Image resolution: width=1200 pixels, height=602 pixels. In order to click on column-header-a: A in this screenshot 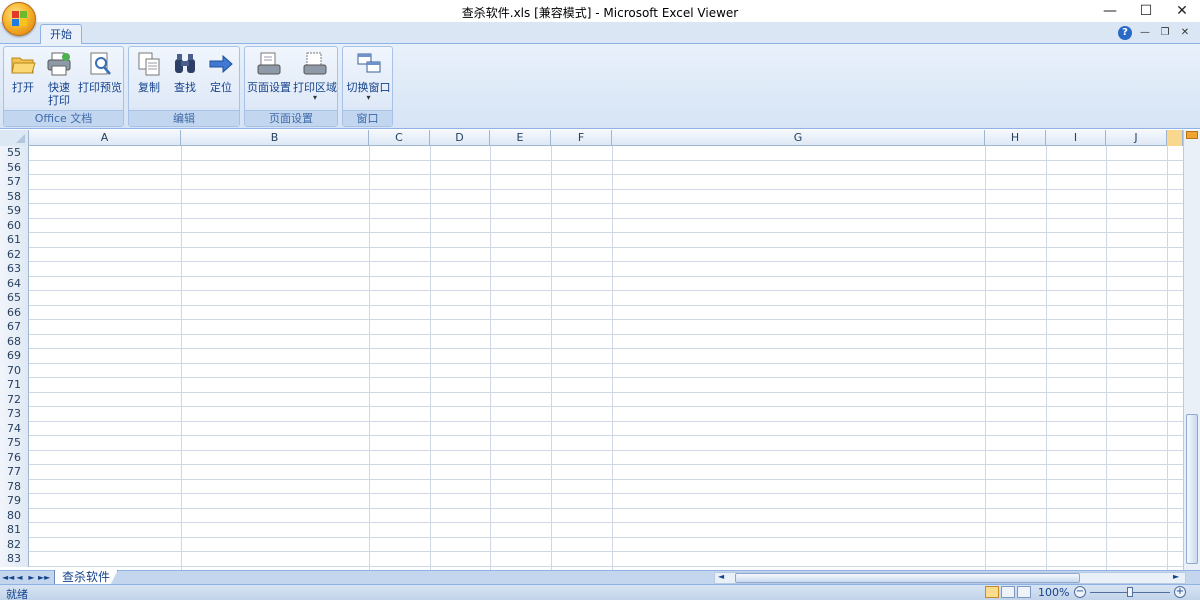, I will do `click(105, 138)`.